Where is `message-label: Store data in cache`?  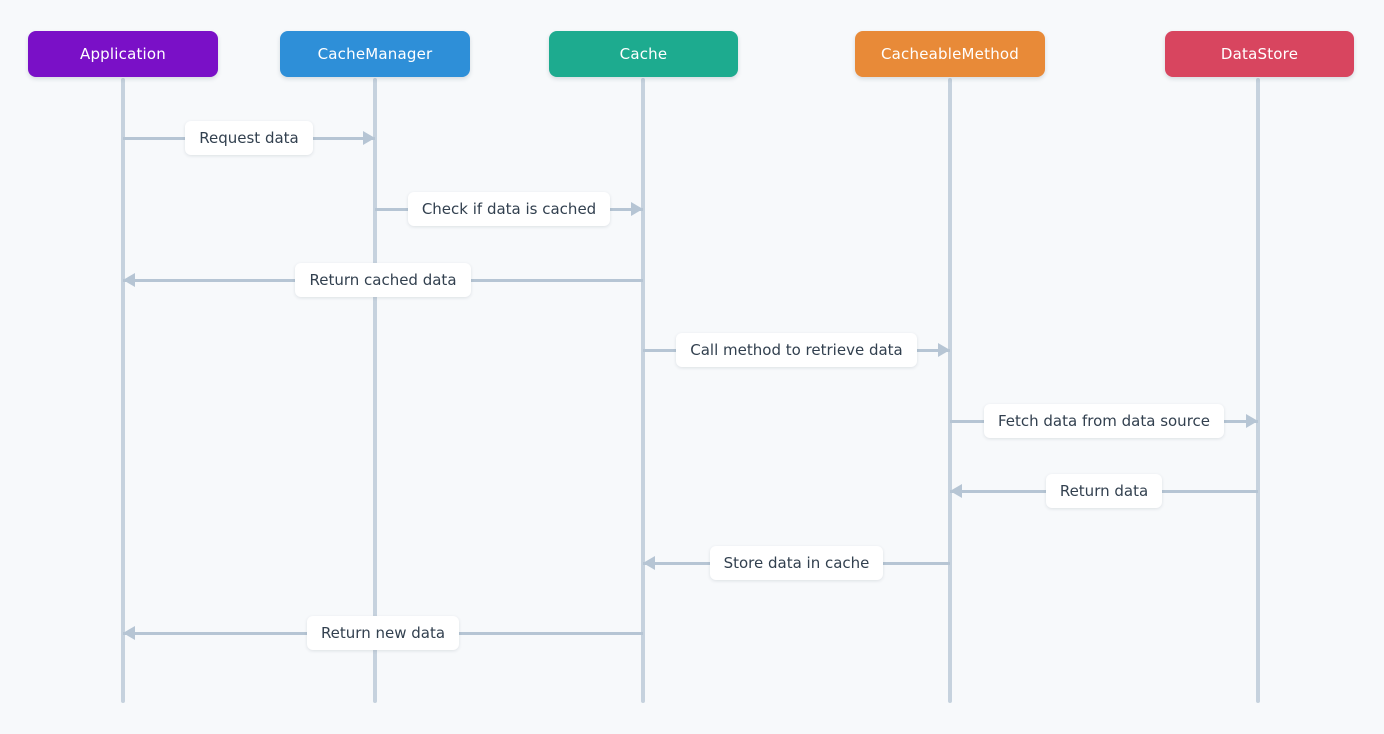
message-label: Store data in cache is located at coordinates (796, 563).